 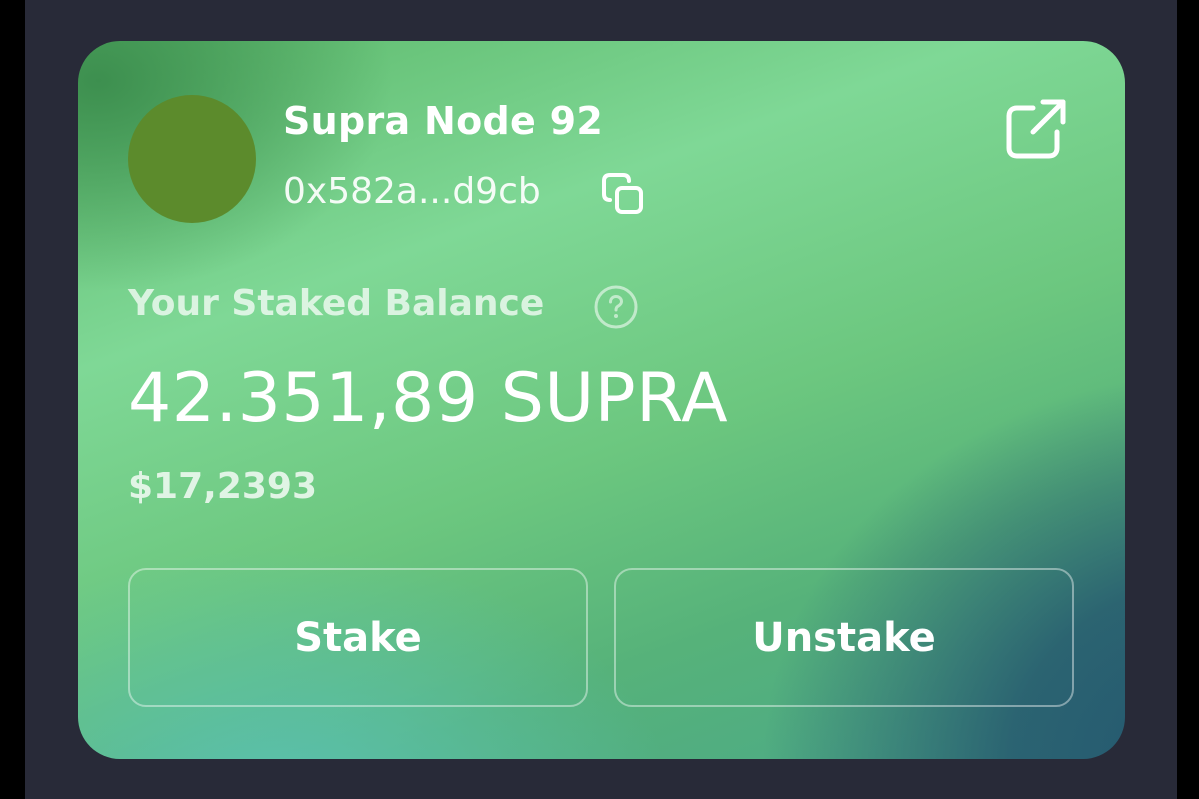 What do you see at coordinates (412, 191) in the screenshot?
I see `node-address: 0x582a...d9cb` at bounding box center [412, 191].